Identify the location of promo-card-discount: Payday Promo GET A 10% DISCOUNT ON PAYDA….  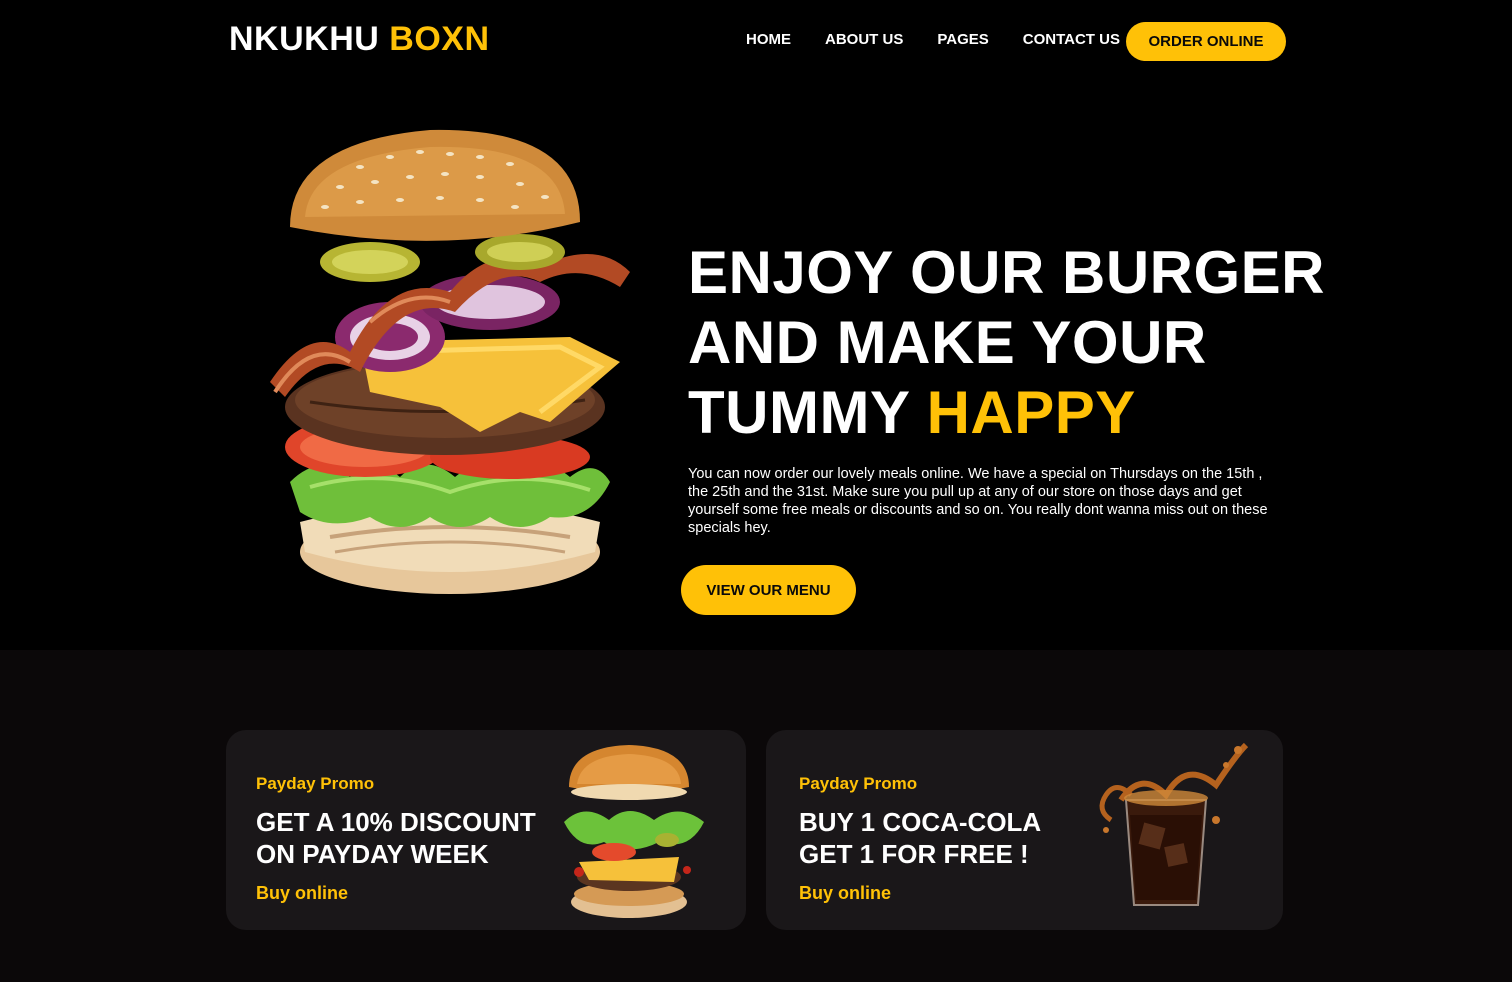
(486, 830).